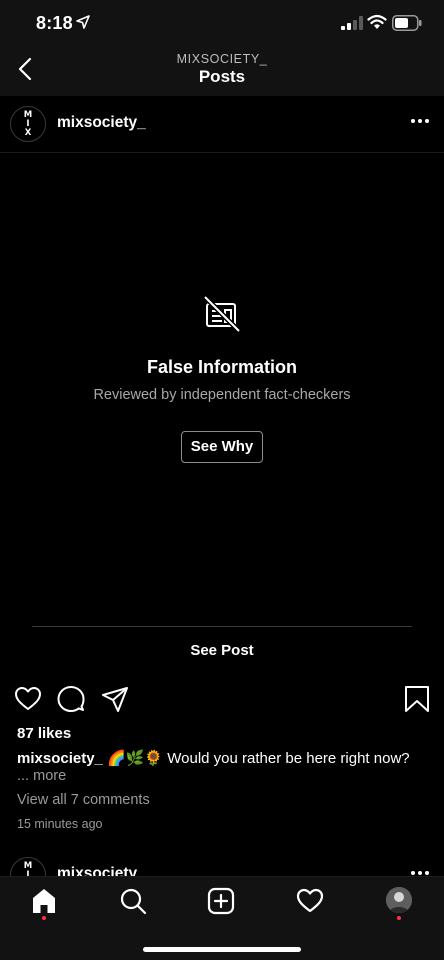  I want to click on profile-notification-dot, so click(399, 918).